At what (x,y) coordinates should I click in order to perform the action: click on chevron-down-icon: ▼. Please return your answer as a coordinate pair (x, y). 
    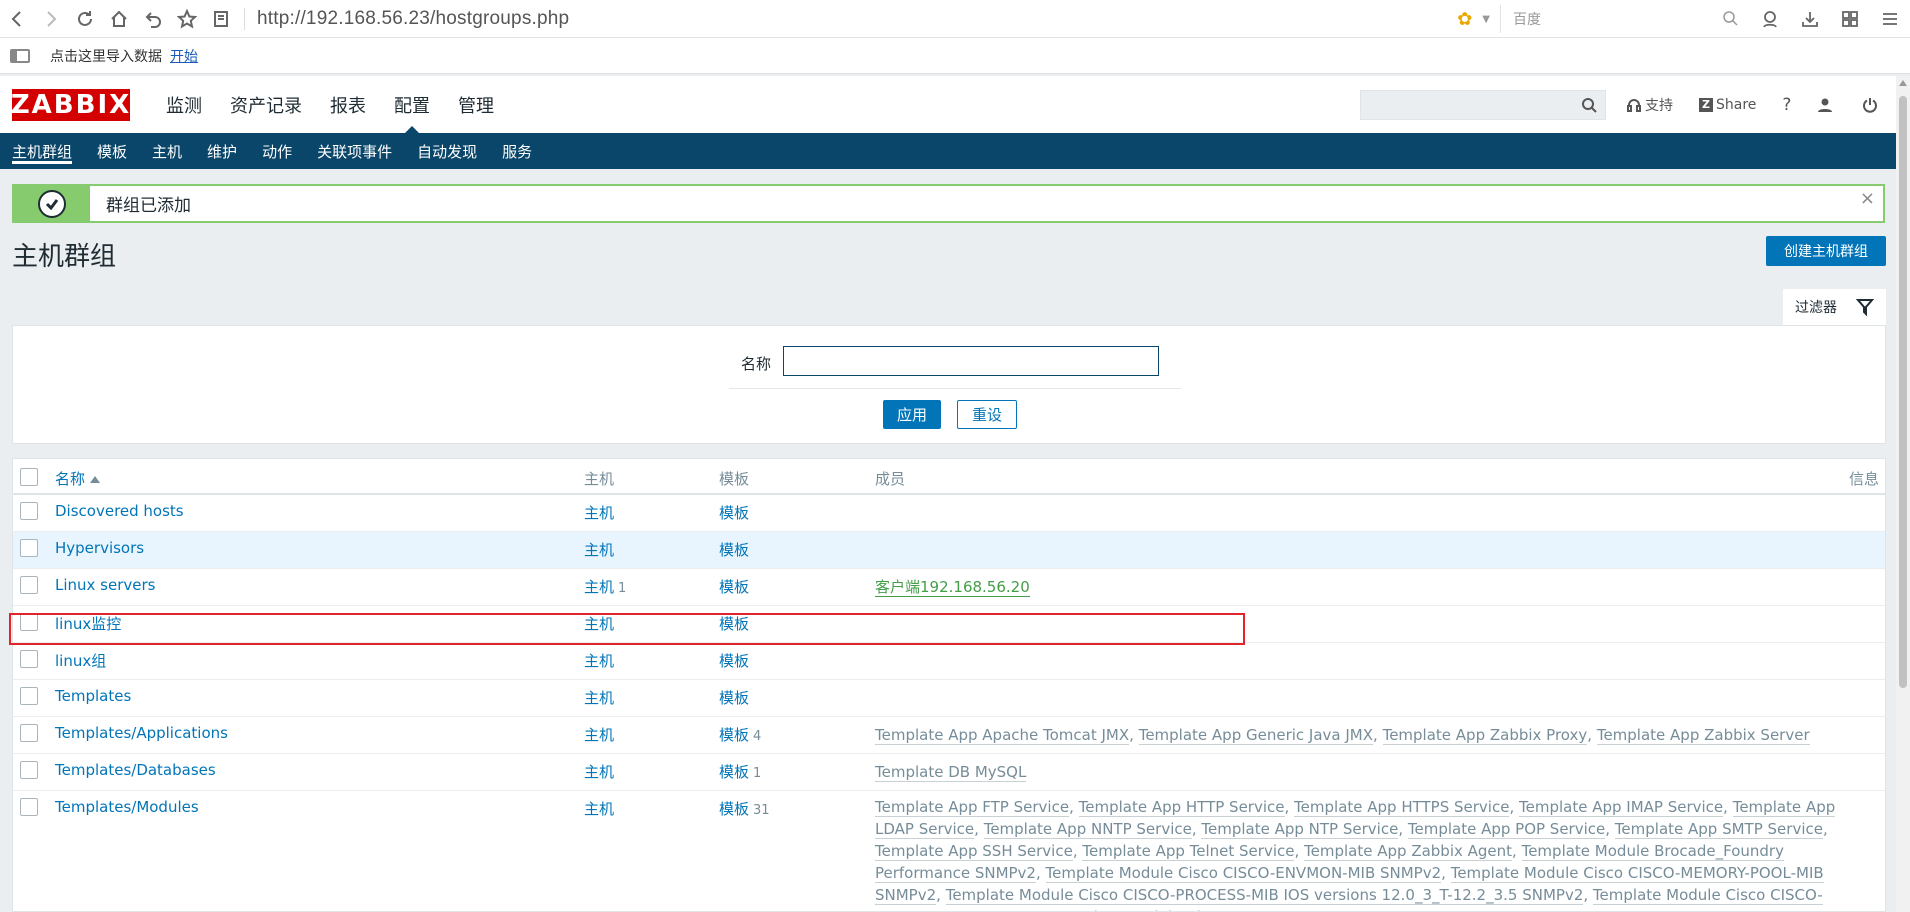
    Looking at the image, I should click on (1486, 19).